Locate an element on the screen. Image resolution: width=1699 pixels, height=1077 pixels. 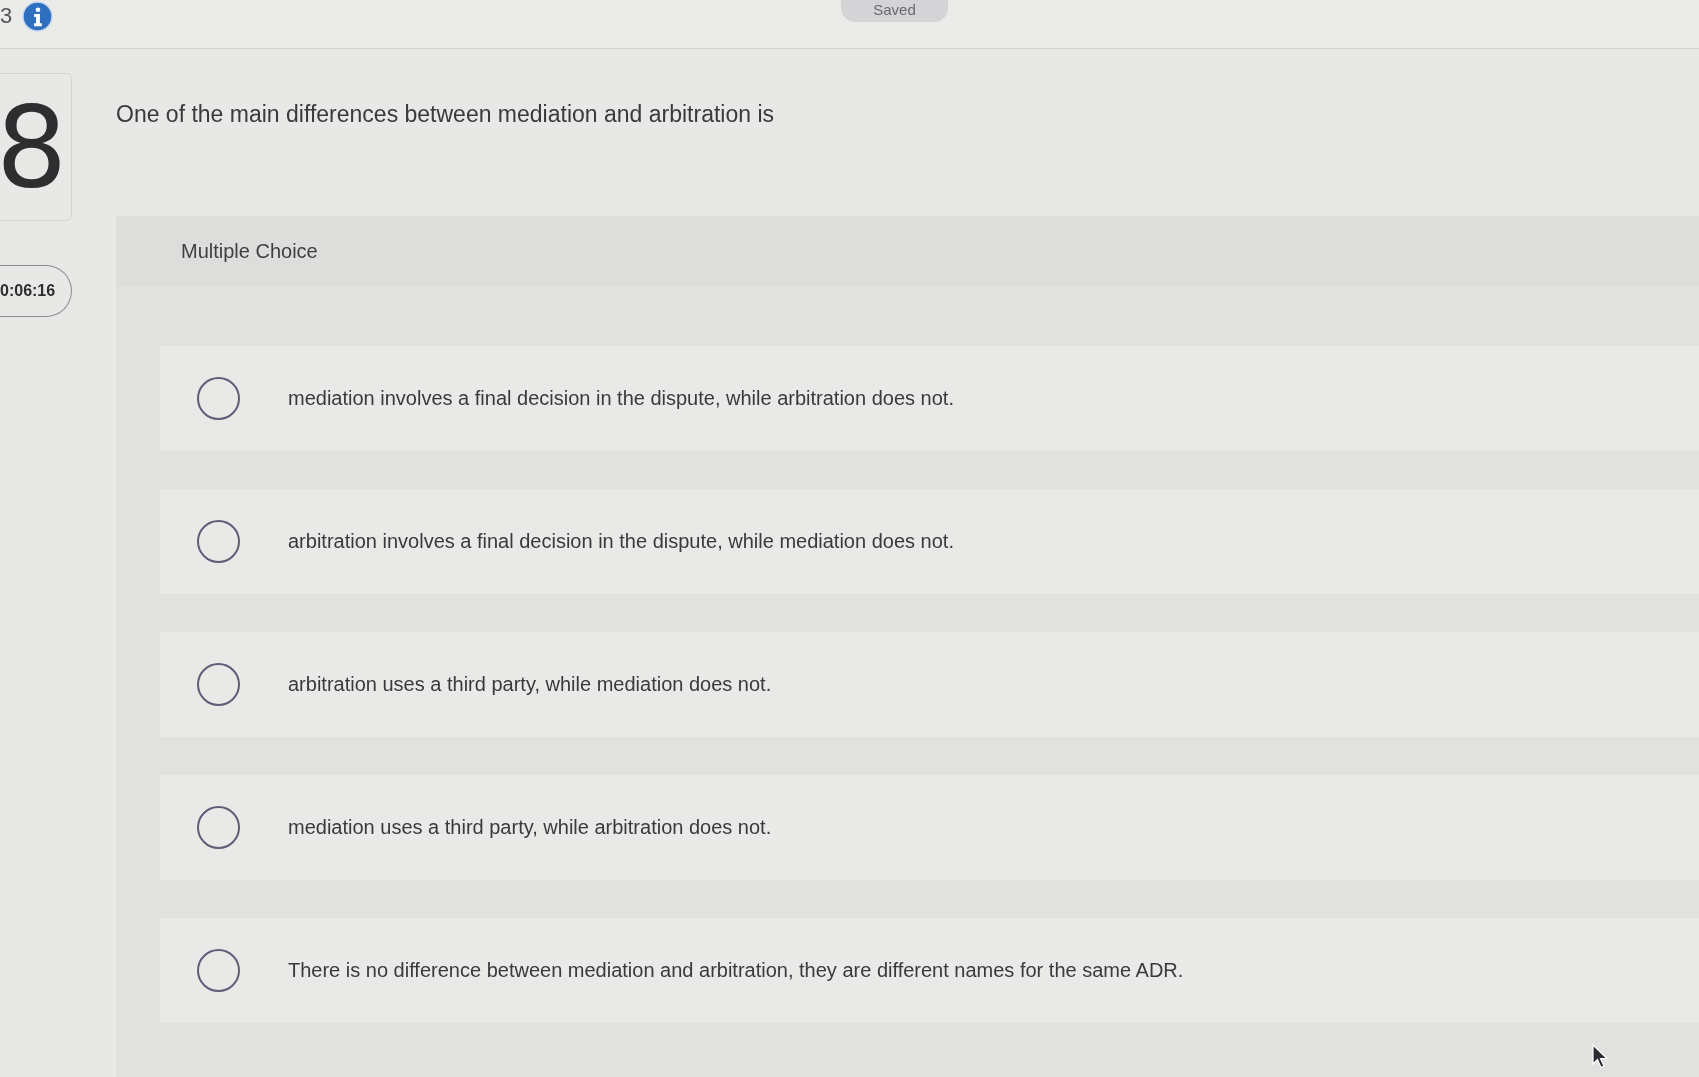
answer-option: arbitration uses a third party, while mediation does not. is located at coordinates (929, 684).